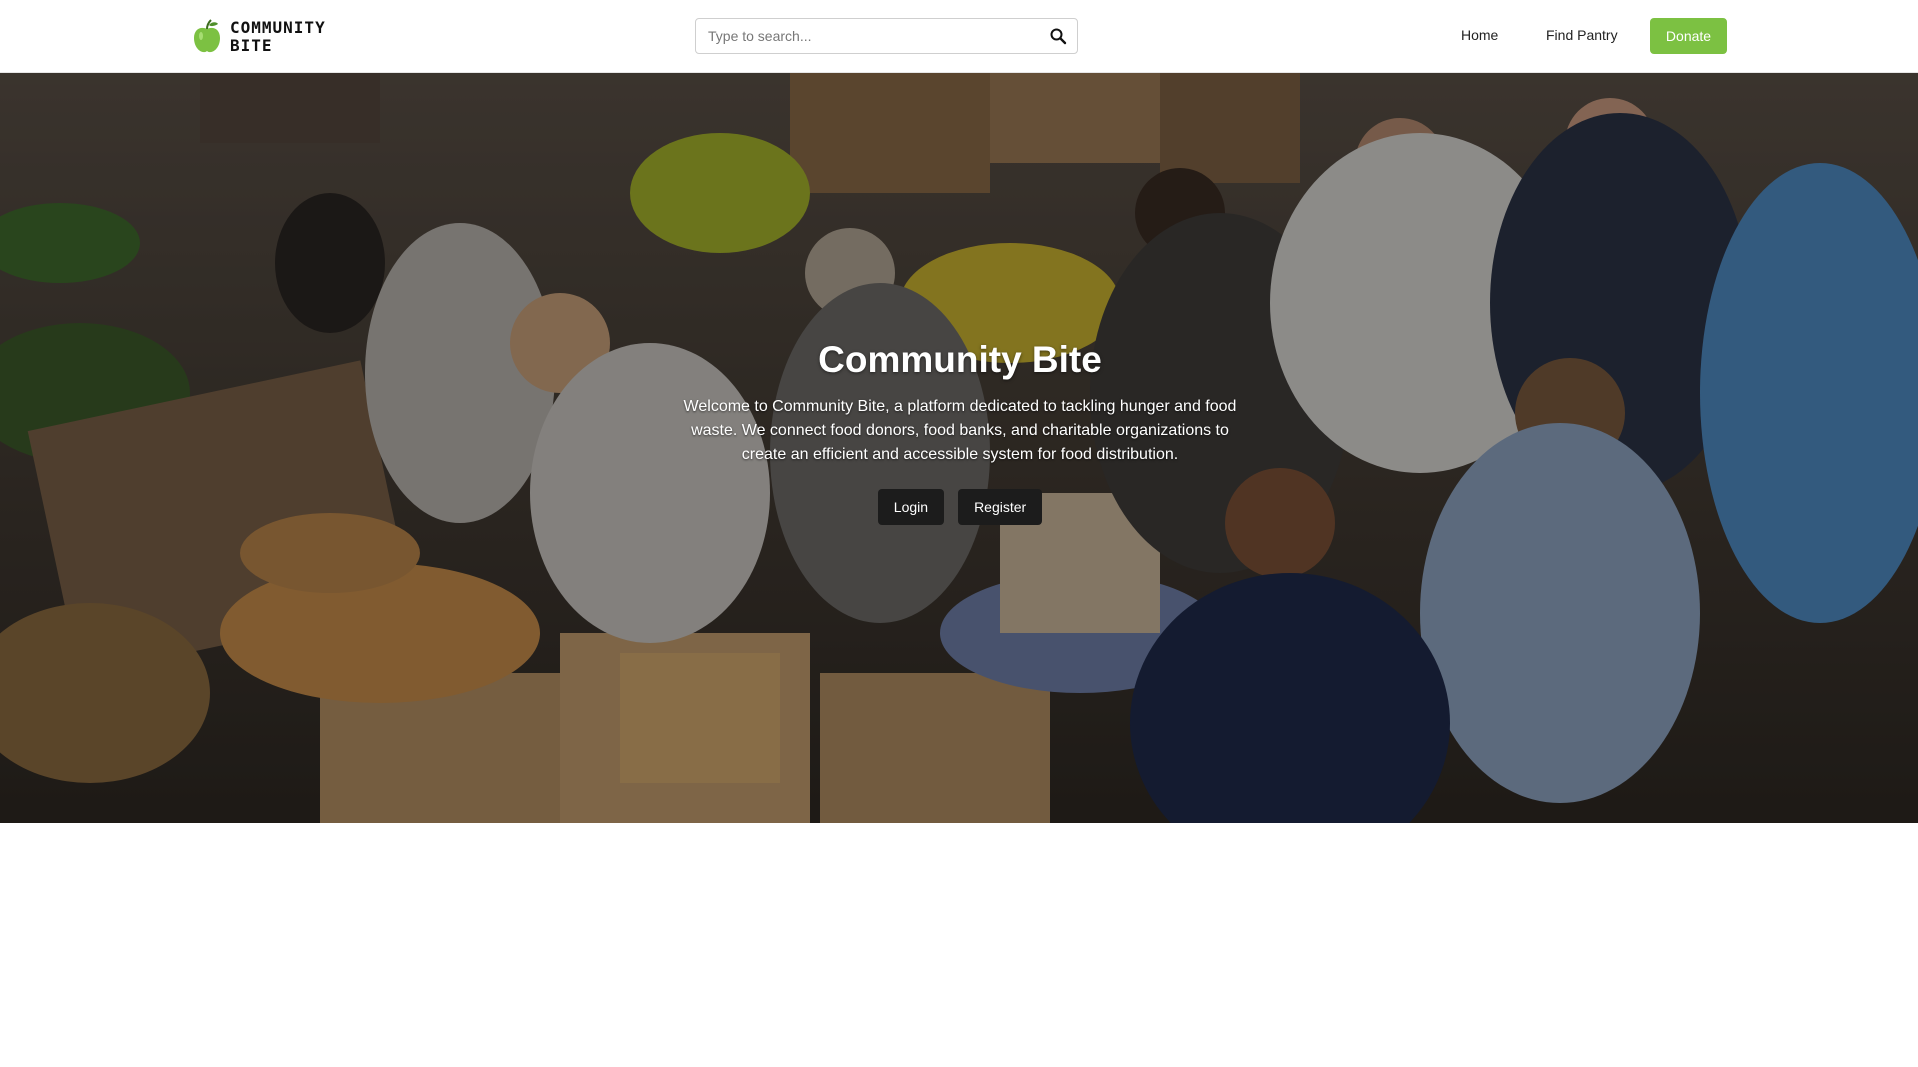 The height and width of the screenshot is (1067, 1918). What do you see at coordinates (1688, 36) in the screenshot?
I see `donate-button: Donate` at bounding box center [1688, 36].